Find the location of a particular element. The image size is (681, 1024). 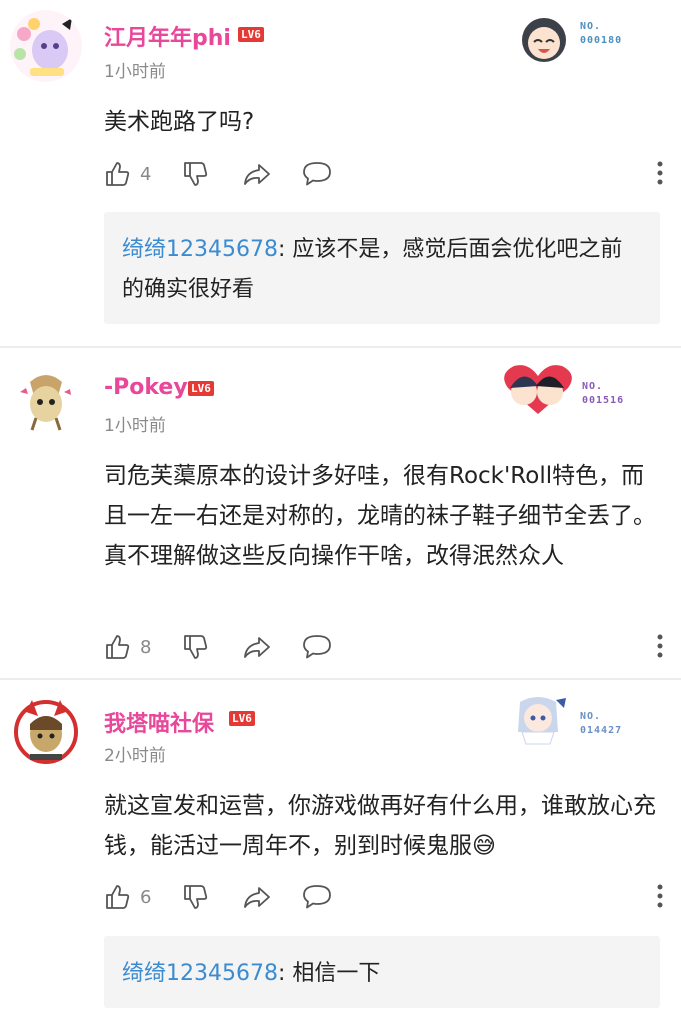

comment-actions: 4 is located at coordinates (384, 174).